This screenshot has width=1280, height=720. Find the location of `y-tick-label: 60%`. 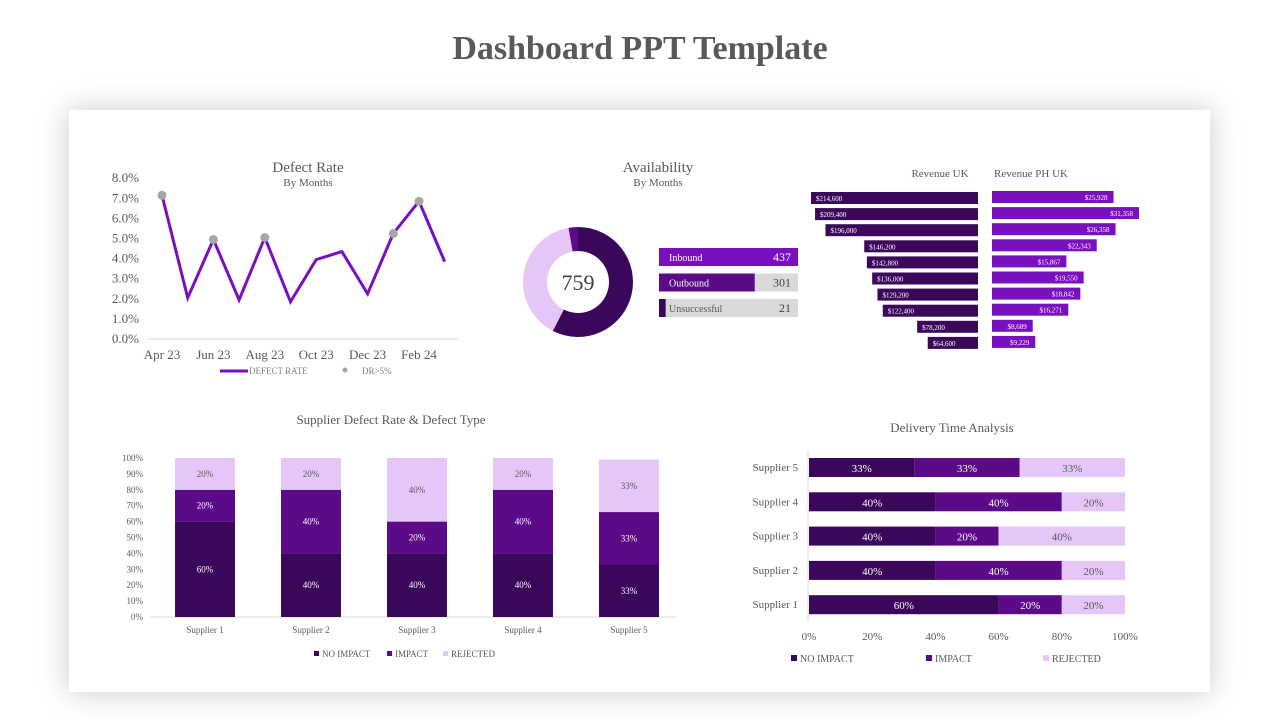

y-tick-label: 60% is located at coordinates (135, 522).